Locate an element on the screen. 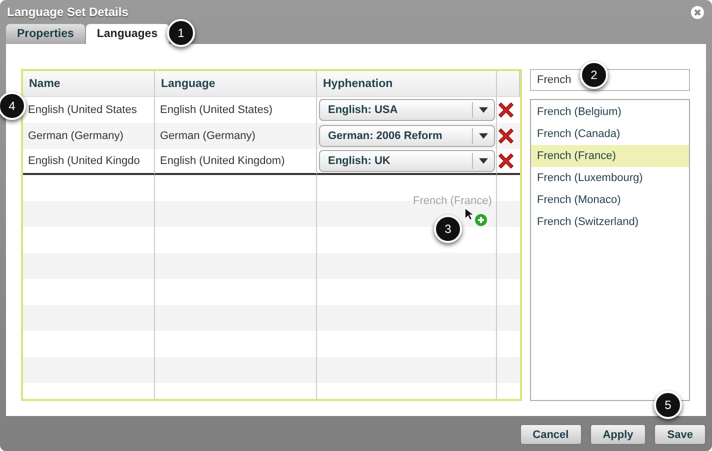  list-item: French (Belgium) is located at coordinates (610, 112).